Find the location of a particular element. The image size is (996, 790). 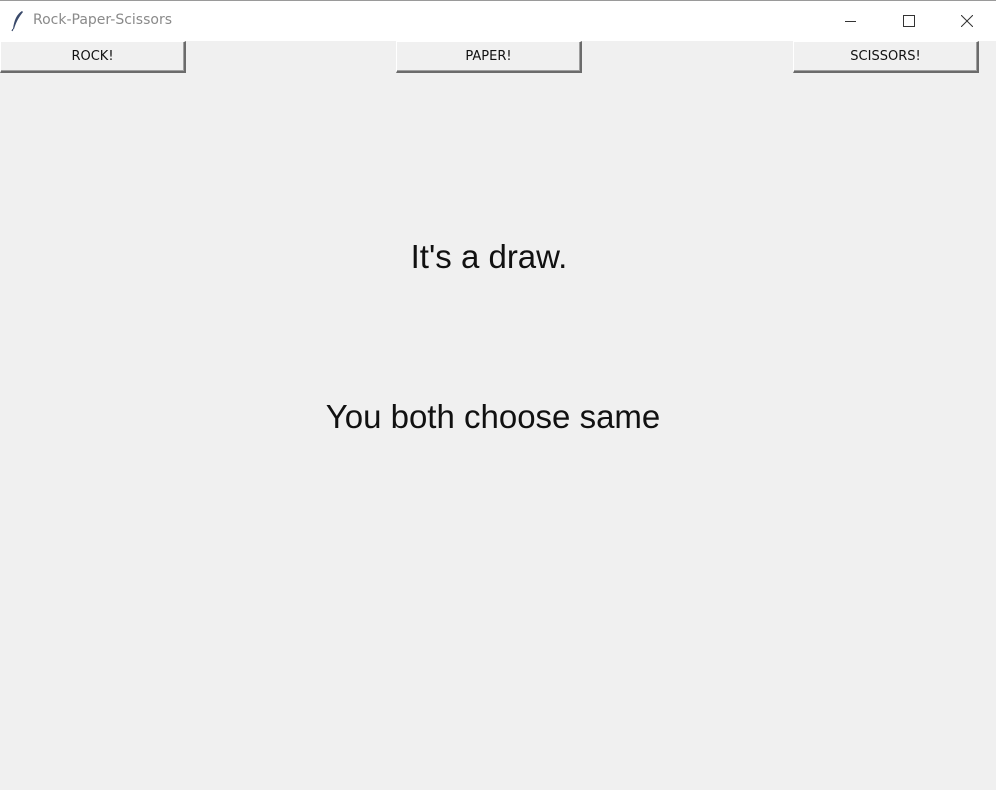

feather-icon is located at coordinates (18, 21).